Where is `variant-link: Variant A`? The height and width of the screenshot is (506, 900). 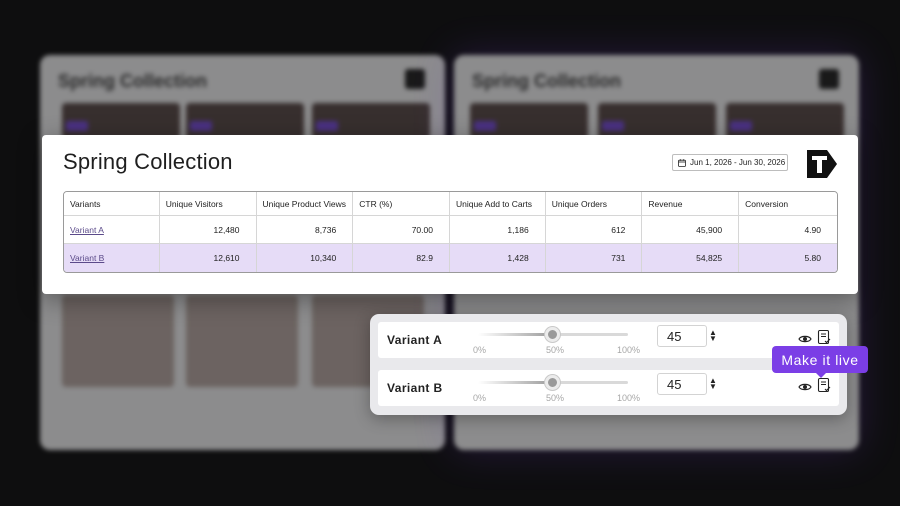
variant-link: Variant A is located at coordinates (87, 230).